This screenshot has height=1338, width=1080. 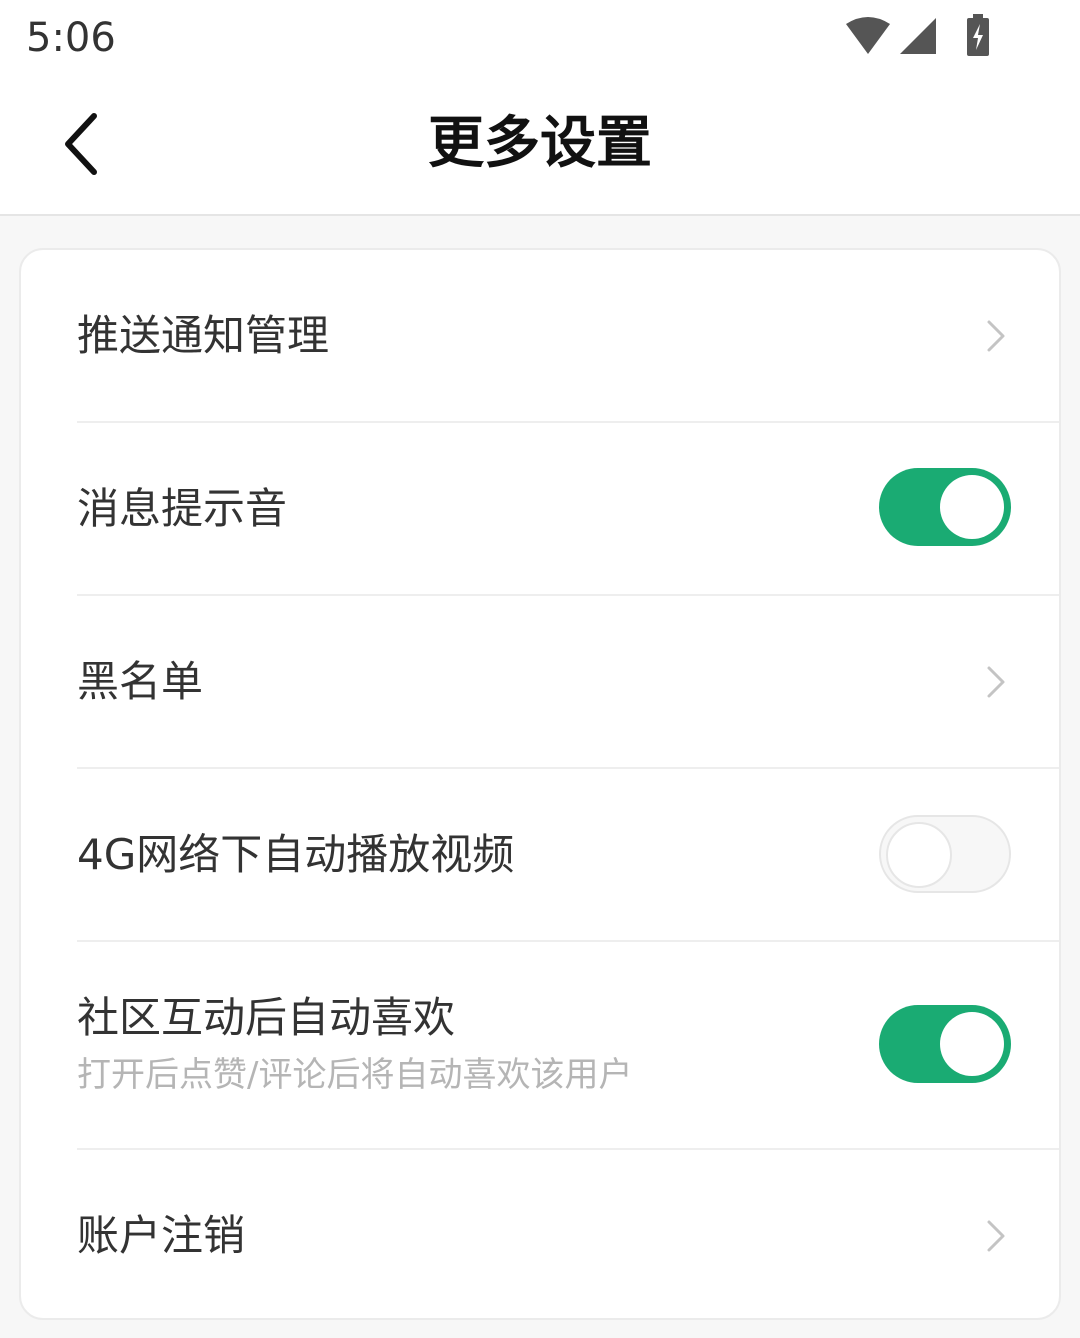 What do you see at coordinates (140, 681) in the screenshot?
I see `setting-label: 黑名单` at bounding box center [140, 681].